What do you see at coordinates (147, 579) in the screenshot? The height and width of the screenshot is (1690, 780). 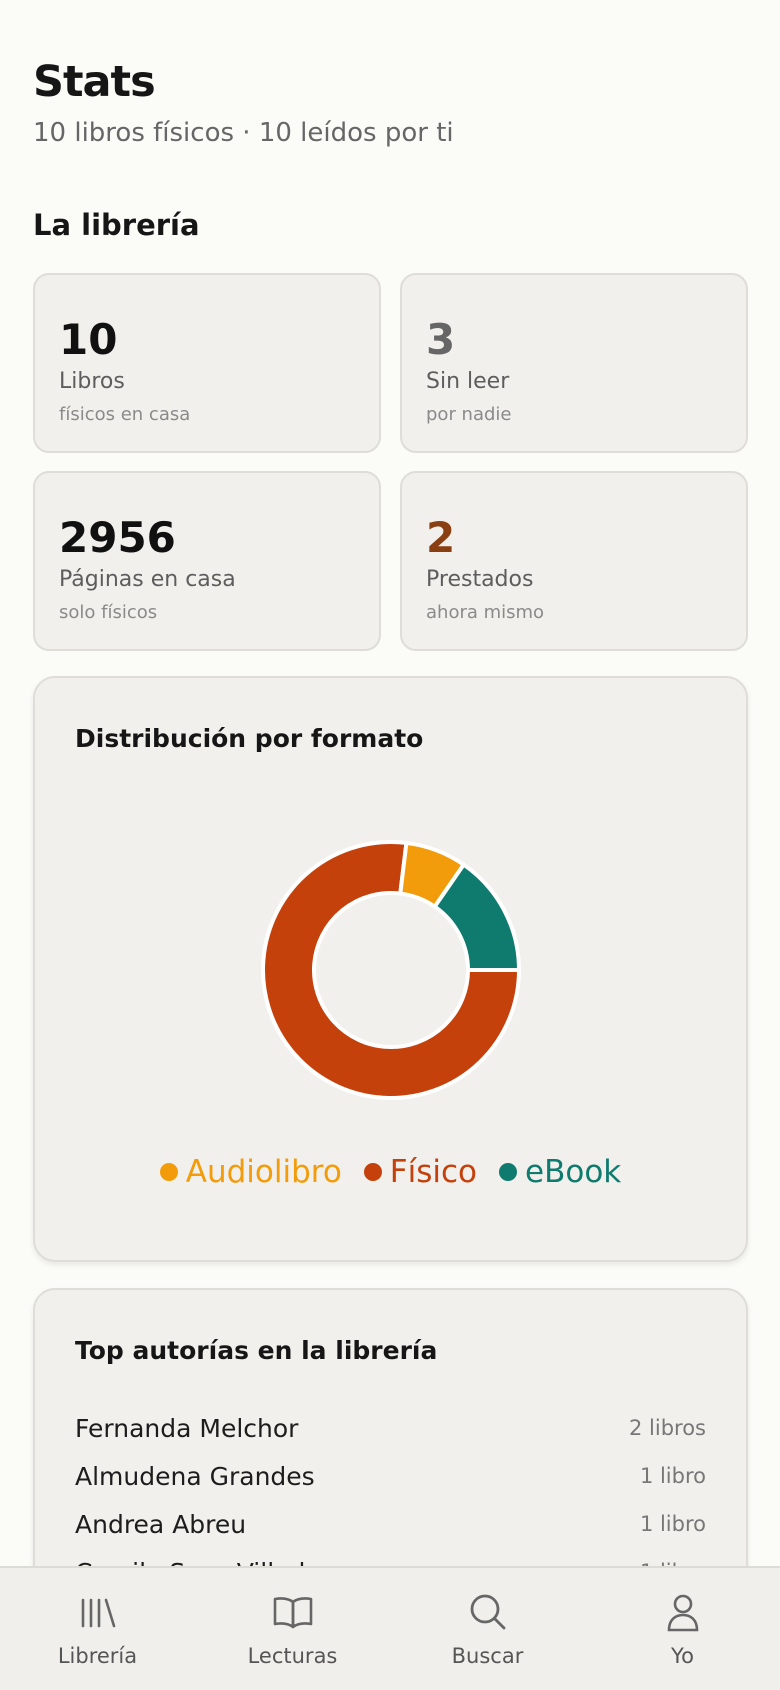 I see `stat-label-pages: Páginas en casa` at bounding box center [147, 579].